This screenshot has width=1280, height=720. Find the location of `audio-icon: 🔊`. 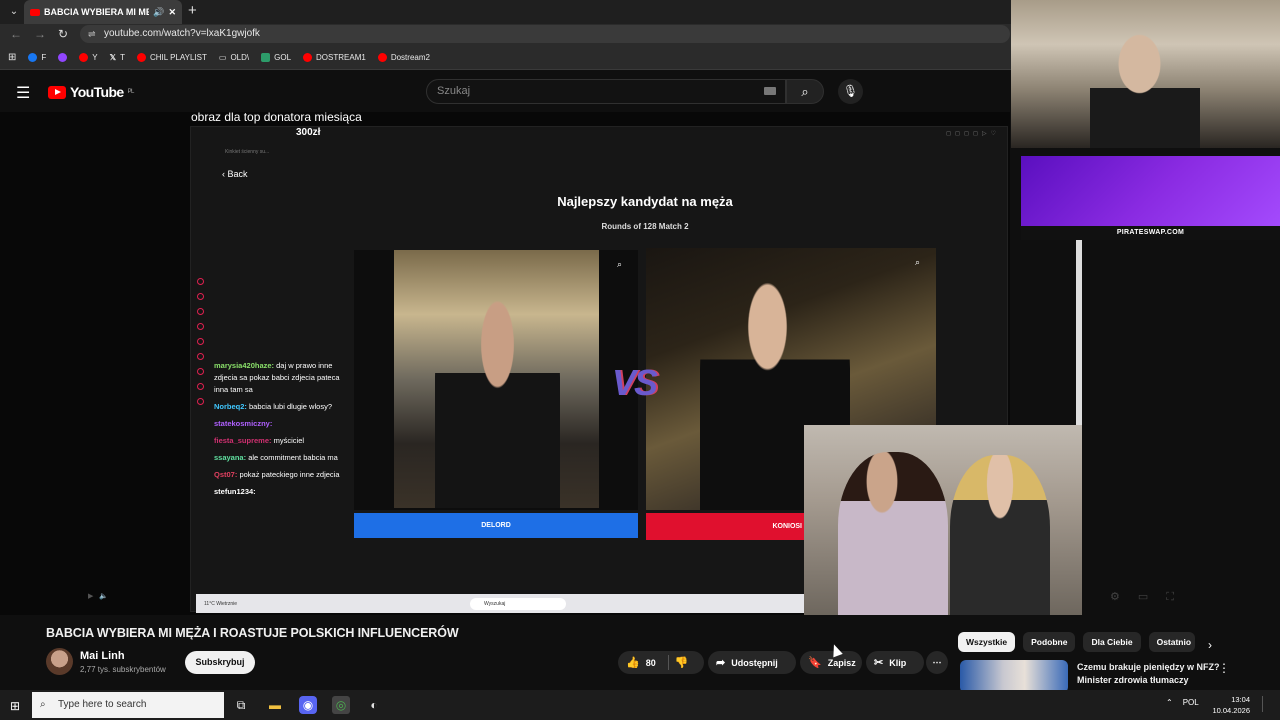

audio-icon: 🔊 is located at coordinates (158, 12).